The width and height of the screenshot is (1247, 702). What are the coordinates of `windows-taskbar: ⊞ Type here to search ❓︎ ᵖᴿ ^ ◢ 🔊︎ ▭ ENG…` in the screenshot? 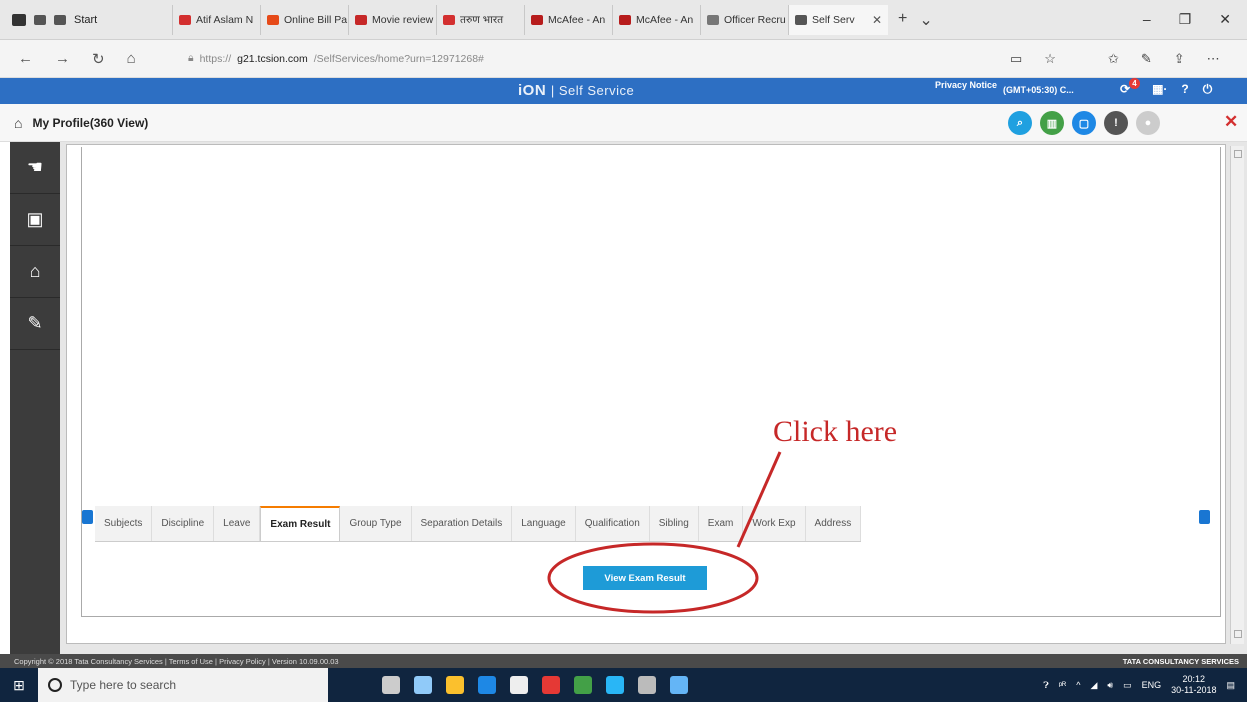 It's located at (623, 685).